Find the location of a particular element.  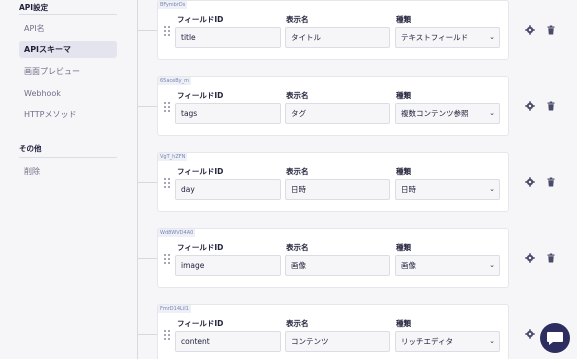

other-heading: その他 is located at coordinates (30, 148).